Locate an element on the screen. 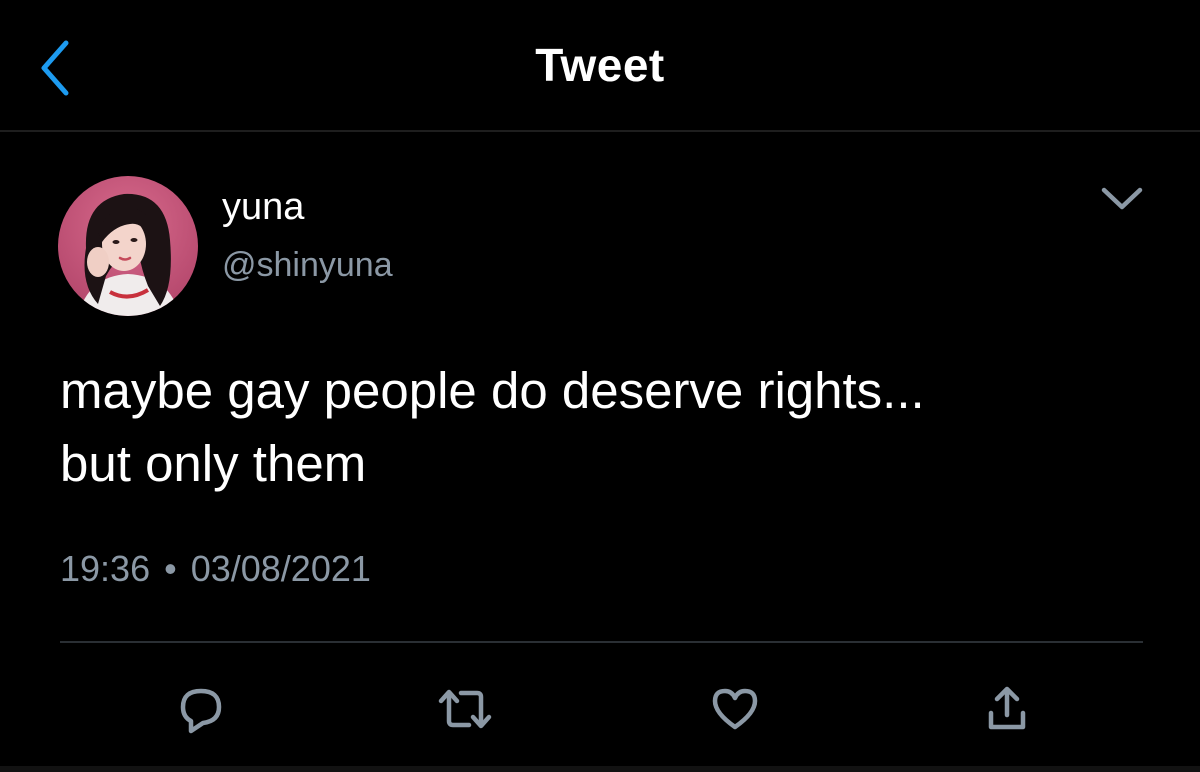 This screenshot has width=1200, height=772. share-button is located at coordinates (1007, 709).